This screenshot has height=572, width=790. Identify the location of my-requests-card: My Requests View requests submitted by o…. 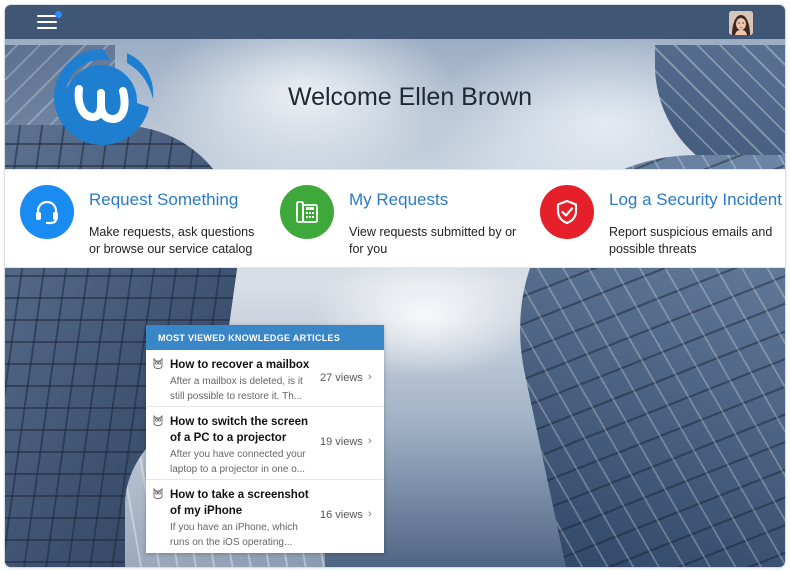
(409, 219).